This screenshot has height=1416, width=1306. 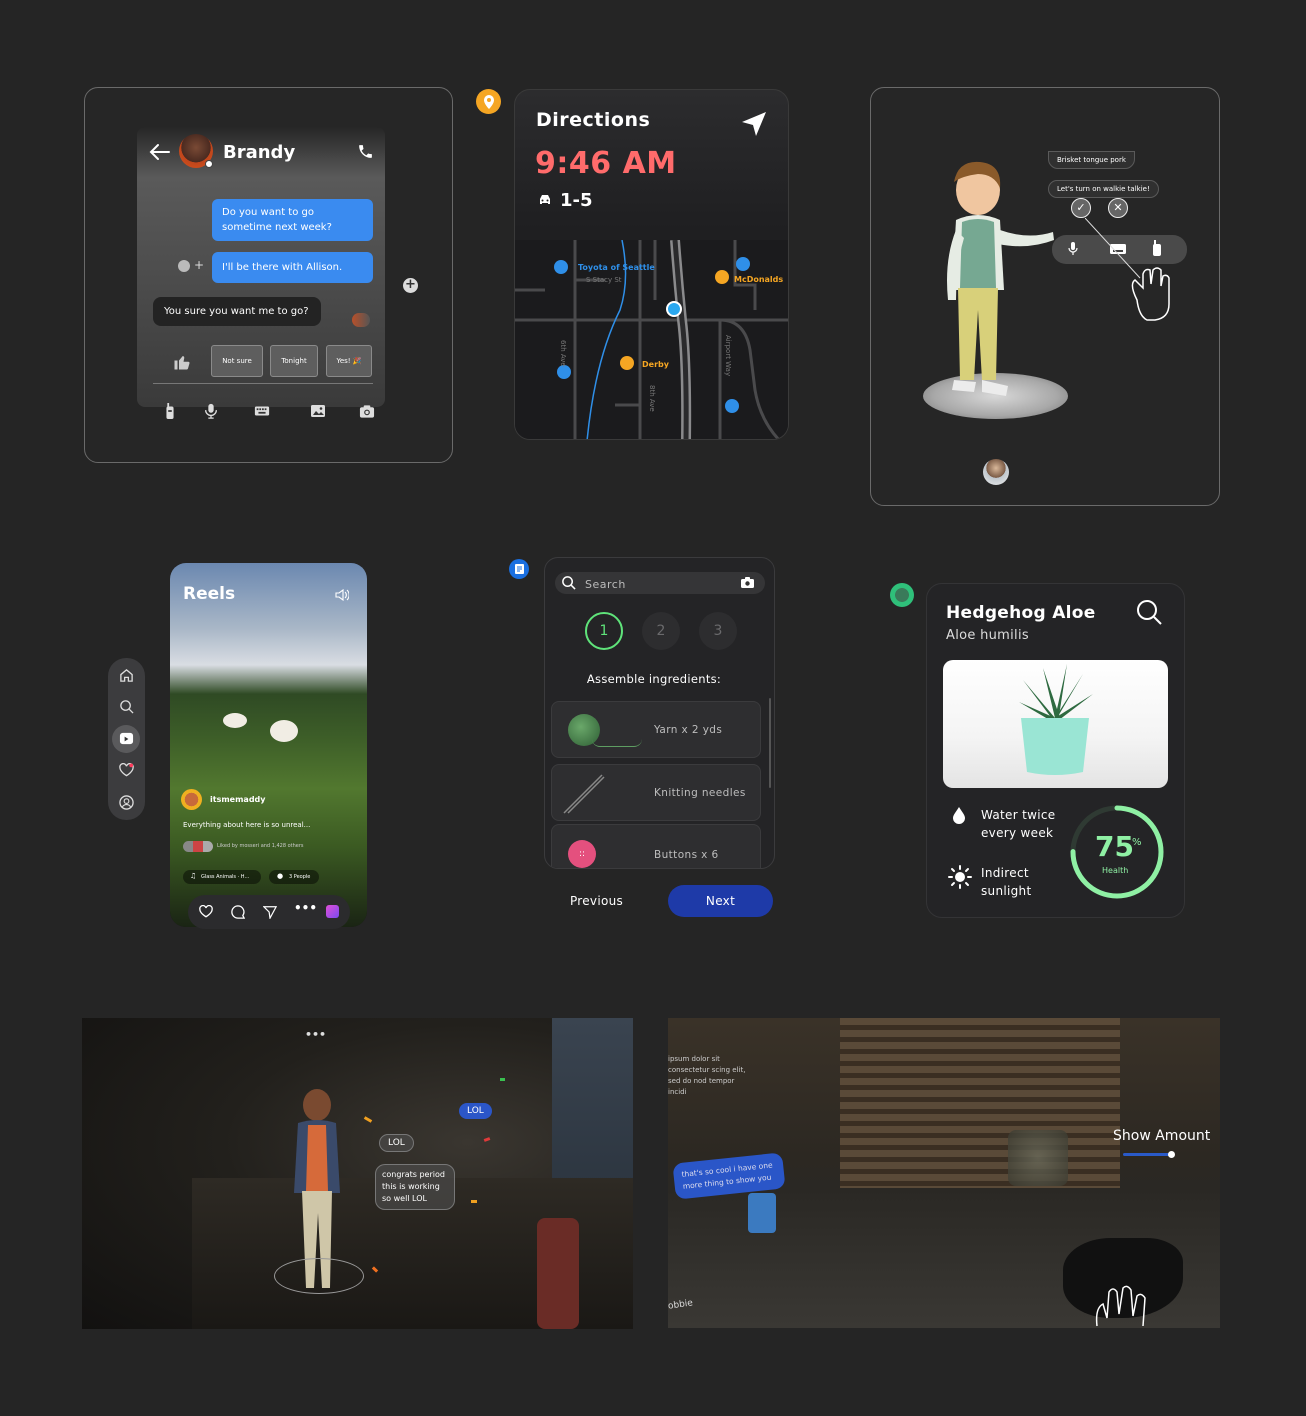 What do you see at coordinates (1114, 846) in the screenshot?
I see `health-value: 75` at bounding box center [1114, 846].